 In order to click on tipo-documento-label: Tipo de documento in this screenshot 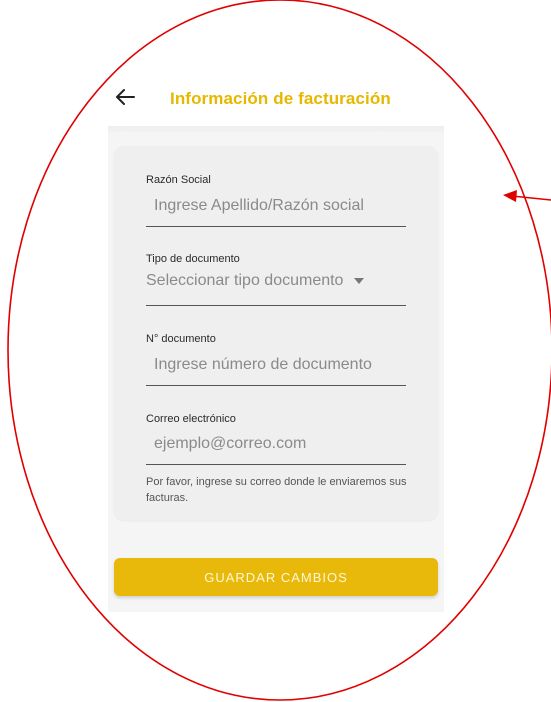, I will do `click(193, 259)`.